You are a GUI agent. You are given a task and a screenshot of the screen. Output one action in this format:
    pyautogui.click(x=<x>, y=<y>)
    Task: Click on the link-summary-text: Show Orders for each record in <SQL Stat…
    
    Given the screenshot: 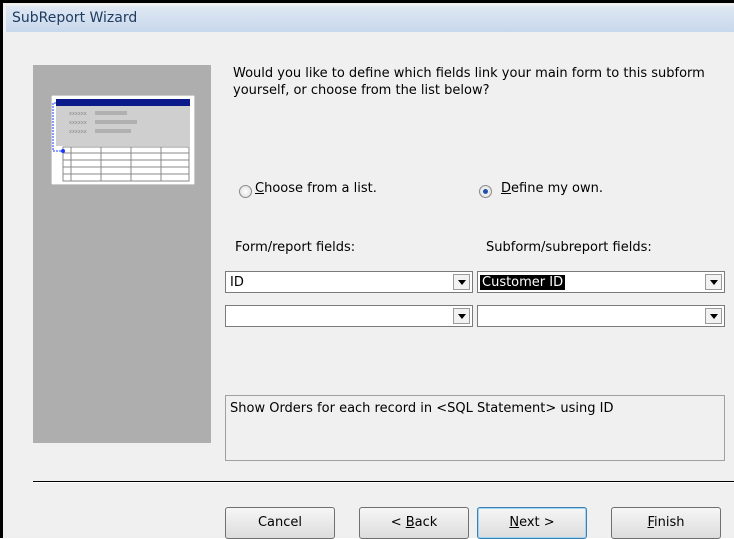 What is the action you would take?
    pyautogui.click(x=422, y=408)
    